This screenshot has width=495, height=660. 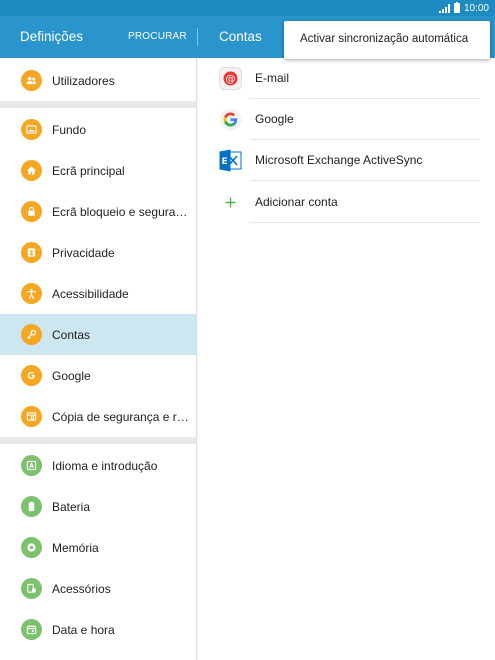 What do you see at coordinates (31, 375) in the screenshot?
I see `google-icon` at bounding box center [31, 375].